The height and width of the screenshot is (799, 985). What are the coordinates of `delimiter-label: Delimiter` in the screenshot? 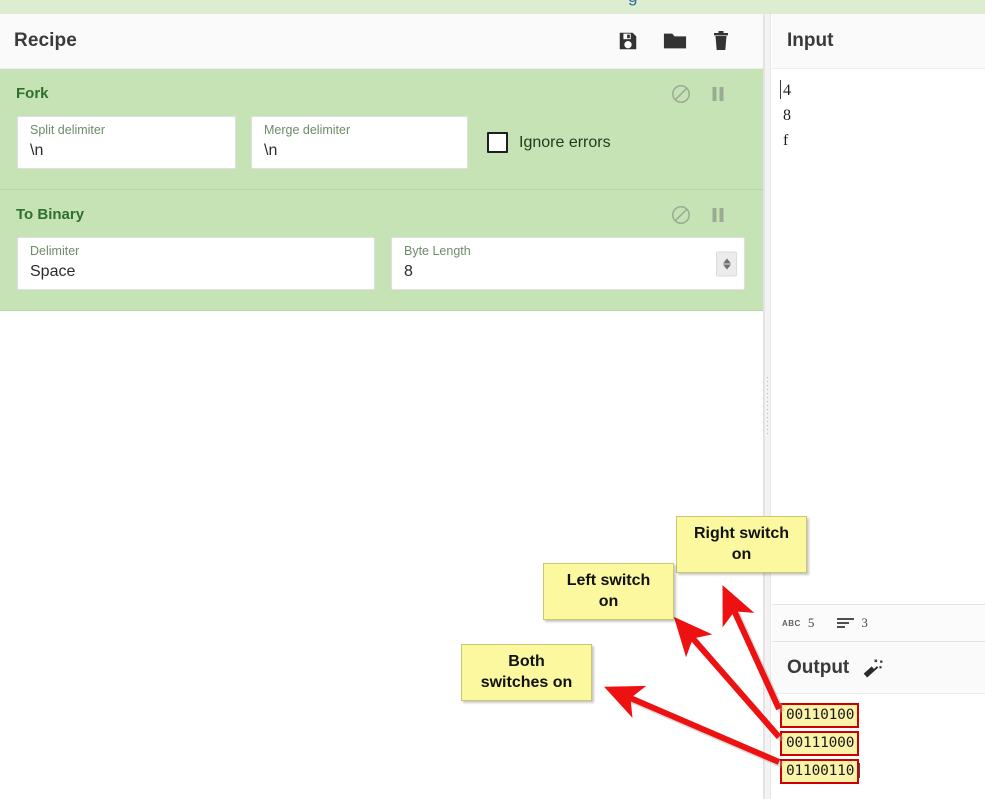 It's located at (55, 251).